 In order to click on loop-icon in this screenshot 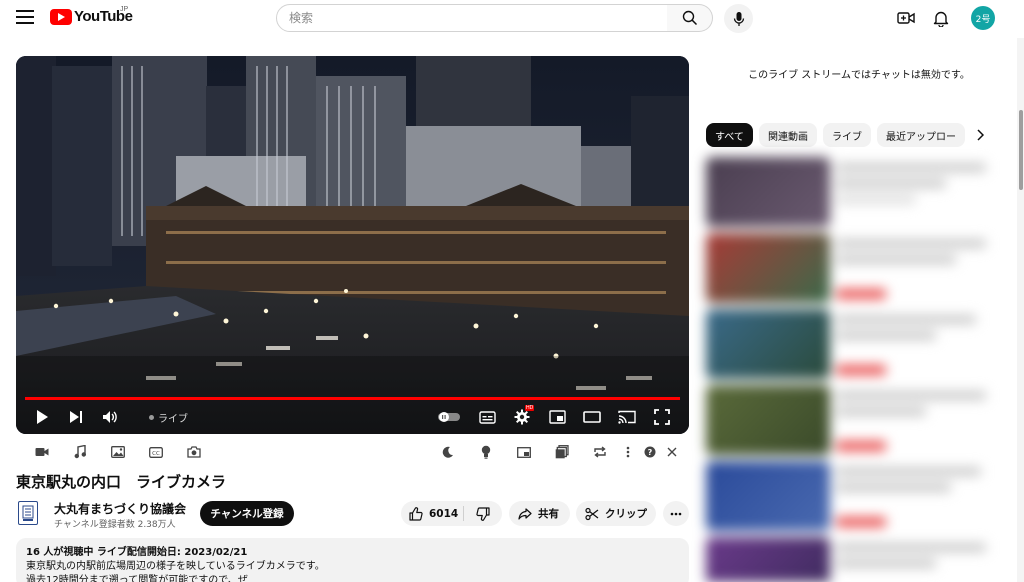, I will do `click(600, 452)`.